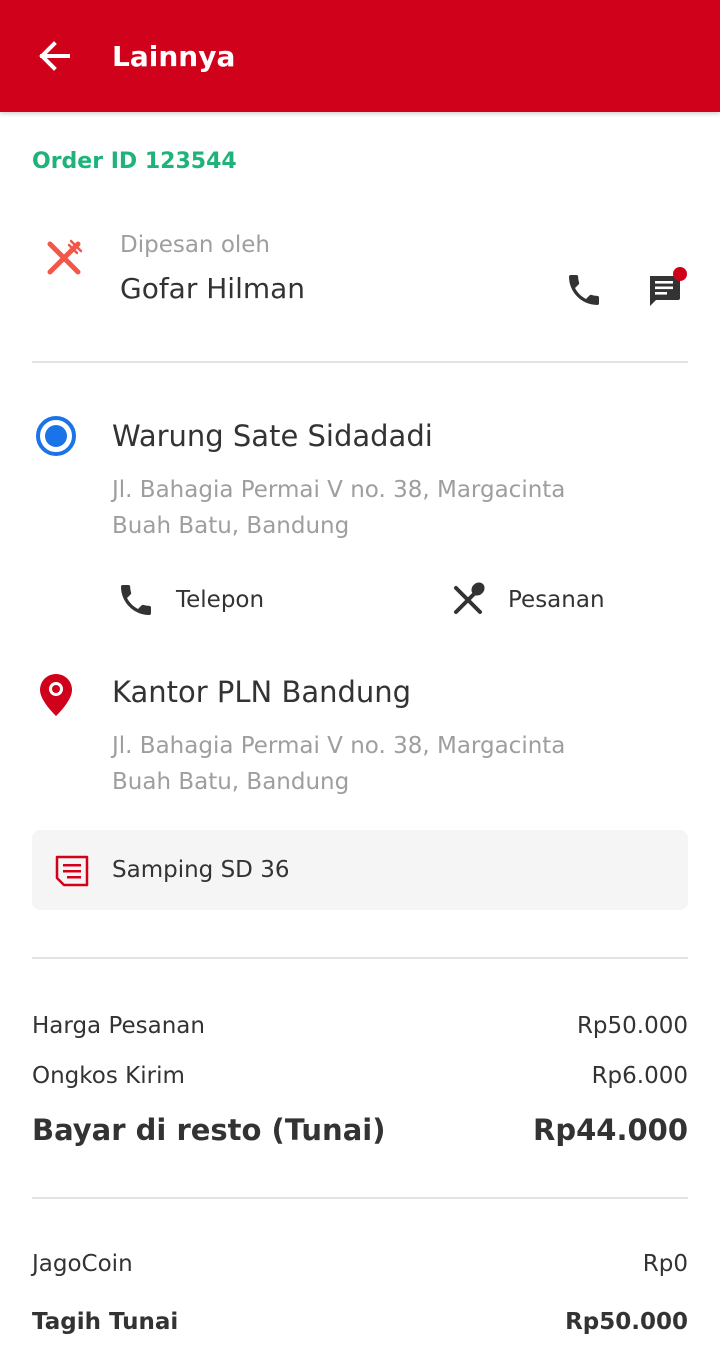 The height and width of the screenshot is (1362, 720). Describe the element at coordinates (610, 1130) in the screenshot. I see `pay-value: Rp44.000` at that location.